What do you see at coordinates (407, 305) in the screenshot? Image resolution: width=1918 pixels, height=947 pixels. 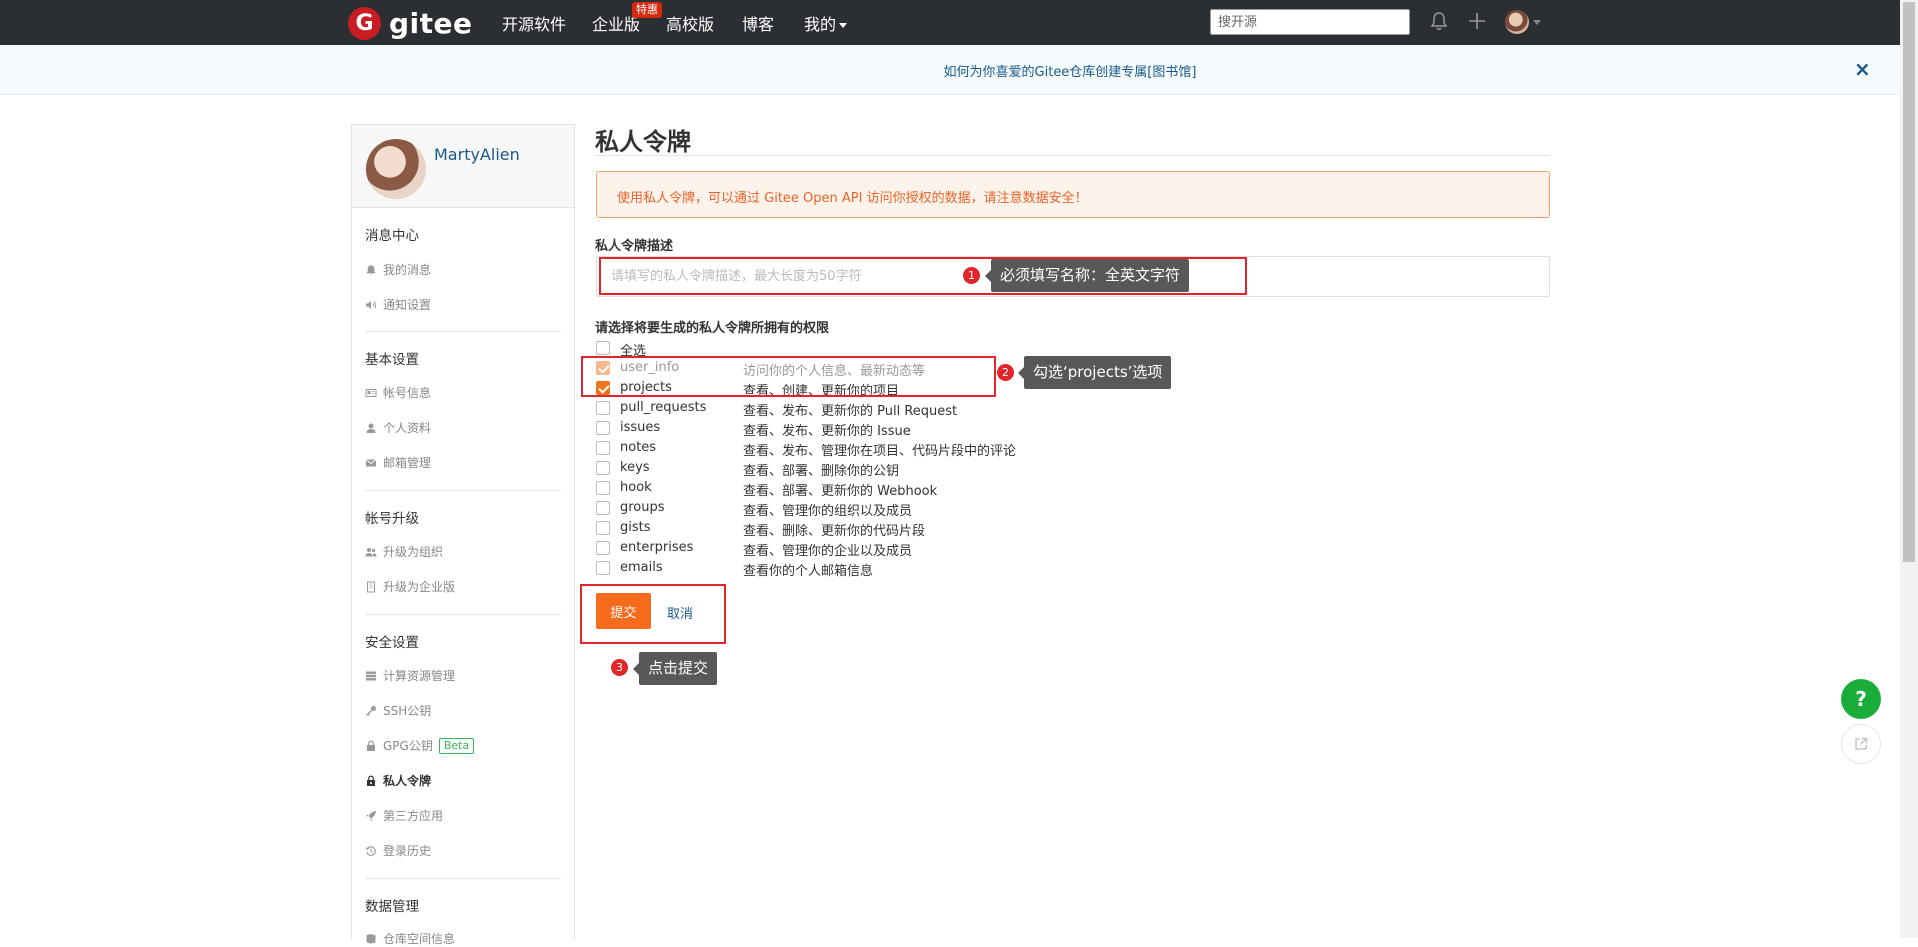 I see `sidebar-item-label: 通知设置` at bounding box center [407, 305].